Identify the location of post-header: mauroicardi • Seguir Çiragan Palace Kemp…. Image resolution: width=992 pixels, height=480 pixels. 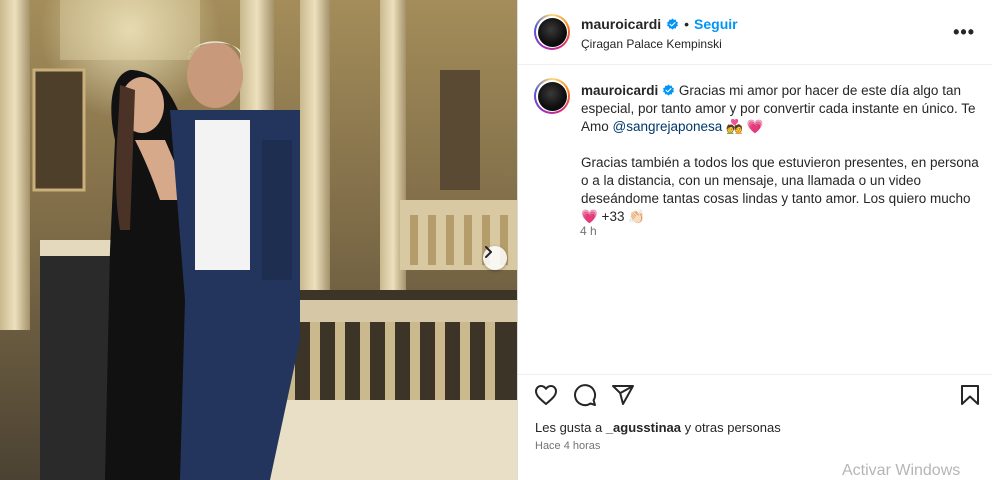
(755, 32).